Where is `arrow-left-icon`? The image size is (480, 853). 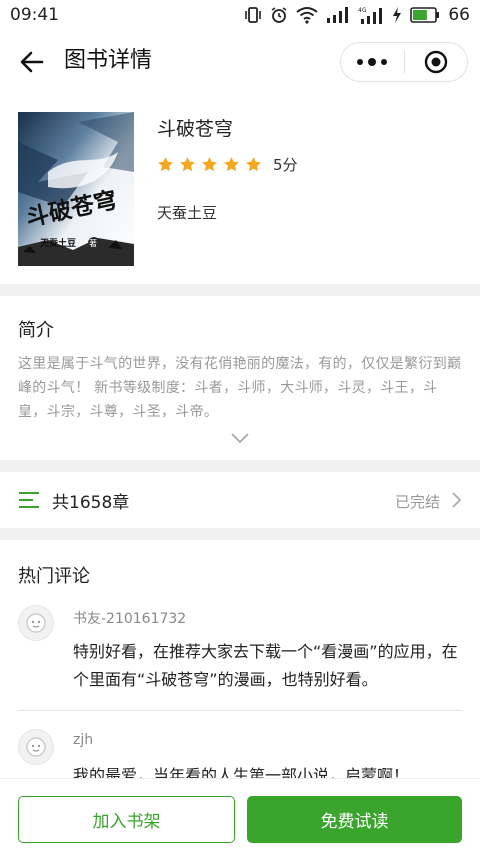 arrow-left-icon is located at coordinates (32, 62).